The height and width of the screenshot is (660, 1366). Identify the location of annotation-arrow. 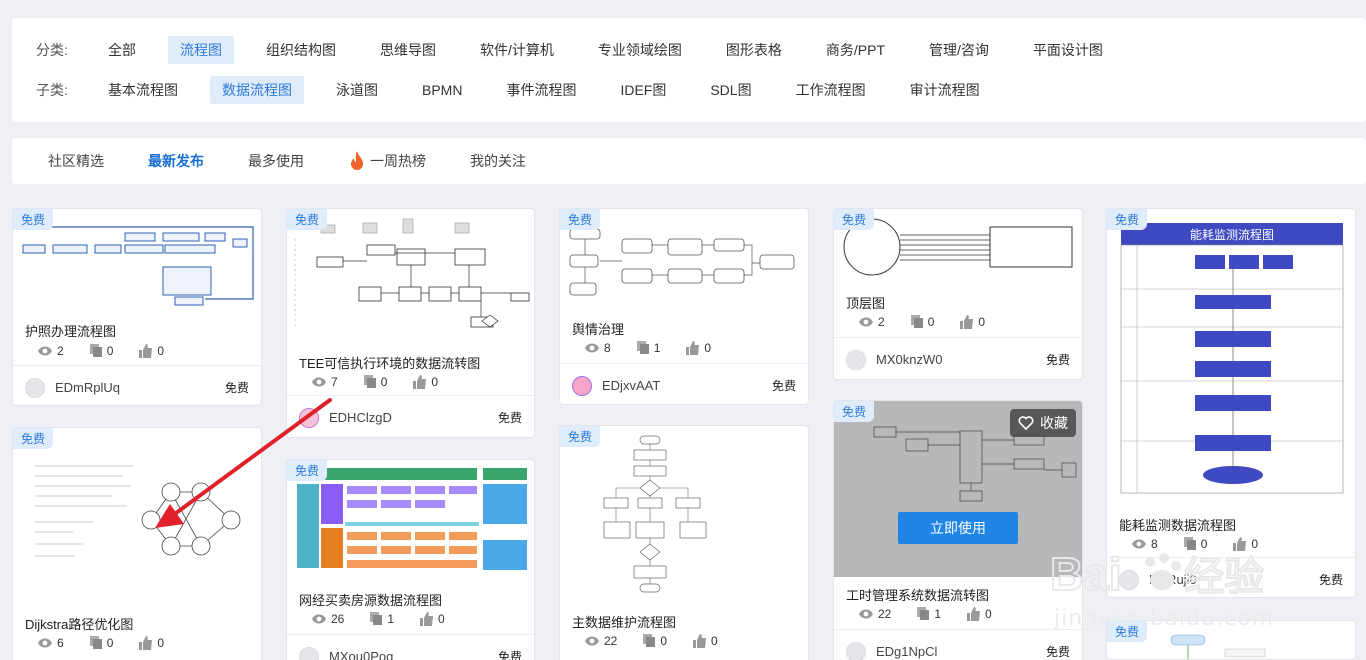
(243, 463).